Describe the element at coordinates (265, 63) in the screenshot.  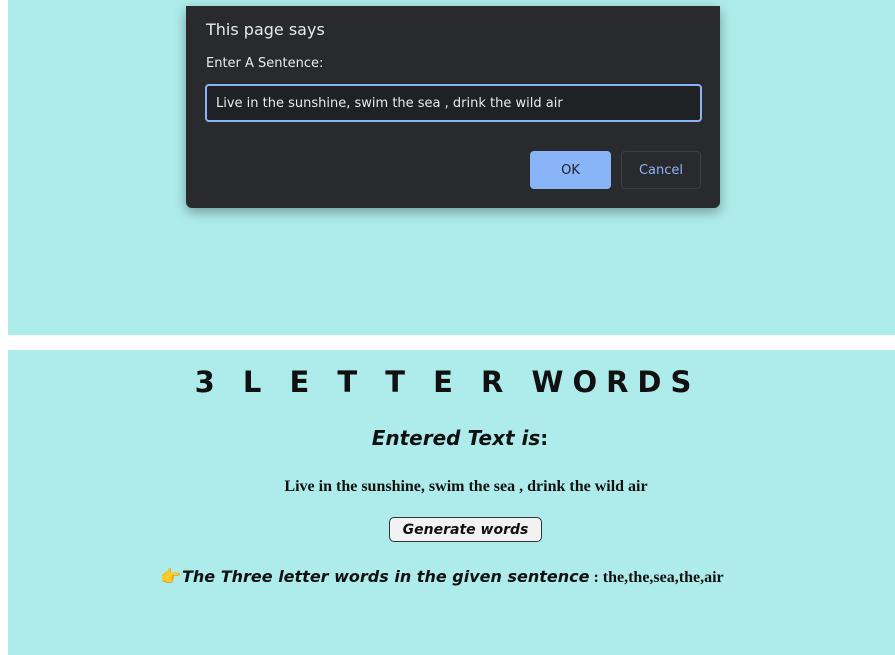
I see `dialog-label: Enter A Sentence:` at that location.